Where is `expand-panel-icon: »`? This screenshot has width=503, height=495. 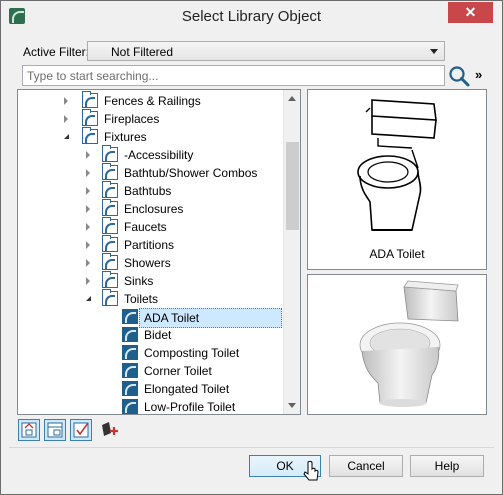
expand-panel-icon: » is located at coordinates (481, 74).